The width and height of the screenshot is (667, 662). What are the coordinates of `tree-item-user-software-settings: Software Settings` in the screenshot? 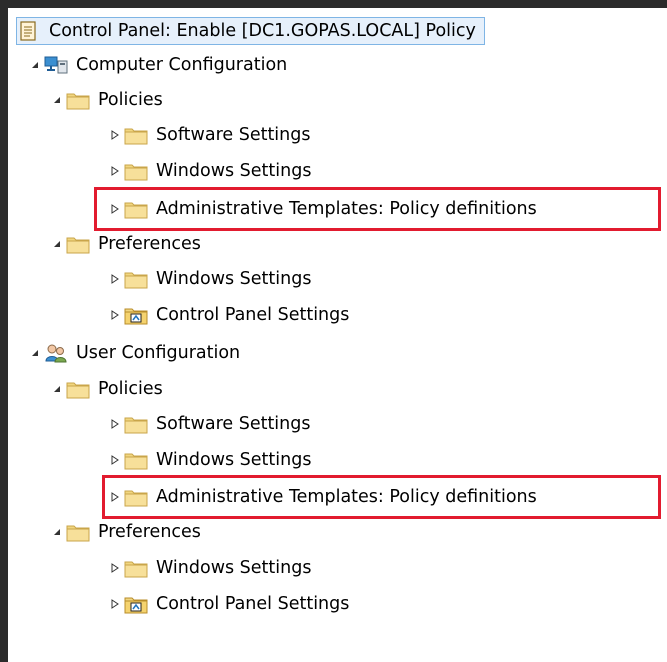 It's located at (208, 424).